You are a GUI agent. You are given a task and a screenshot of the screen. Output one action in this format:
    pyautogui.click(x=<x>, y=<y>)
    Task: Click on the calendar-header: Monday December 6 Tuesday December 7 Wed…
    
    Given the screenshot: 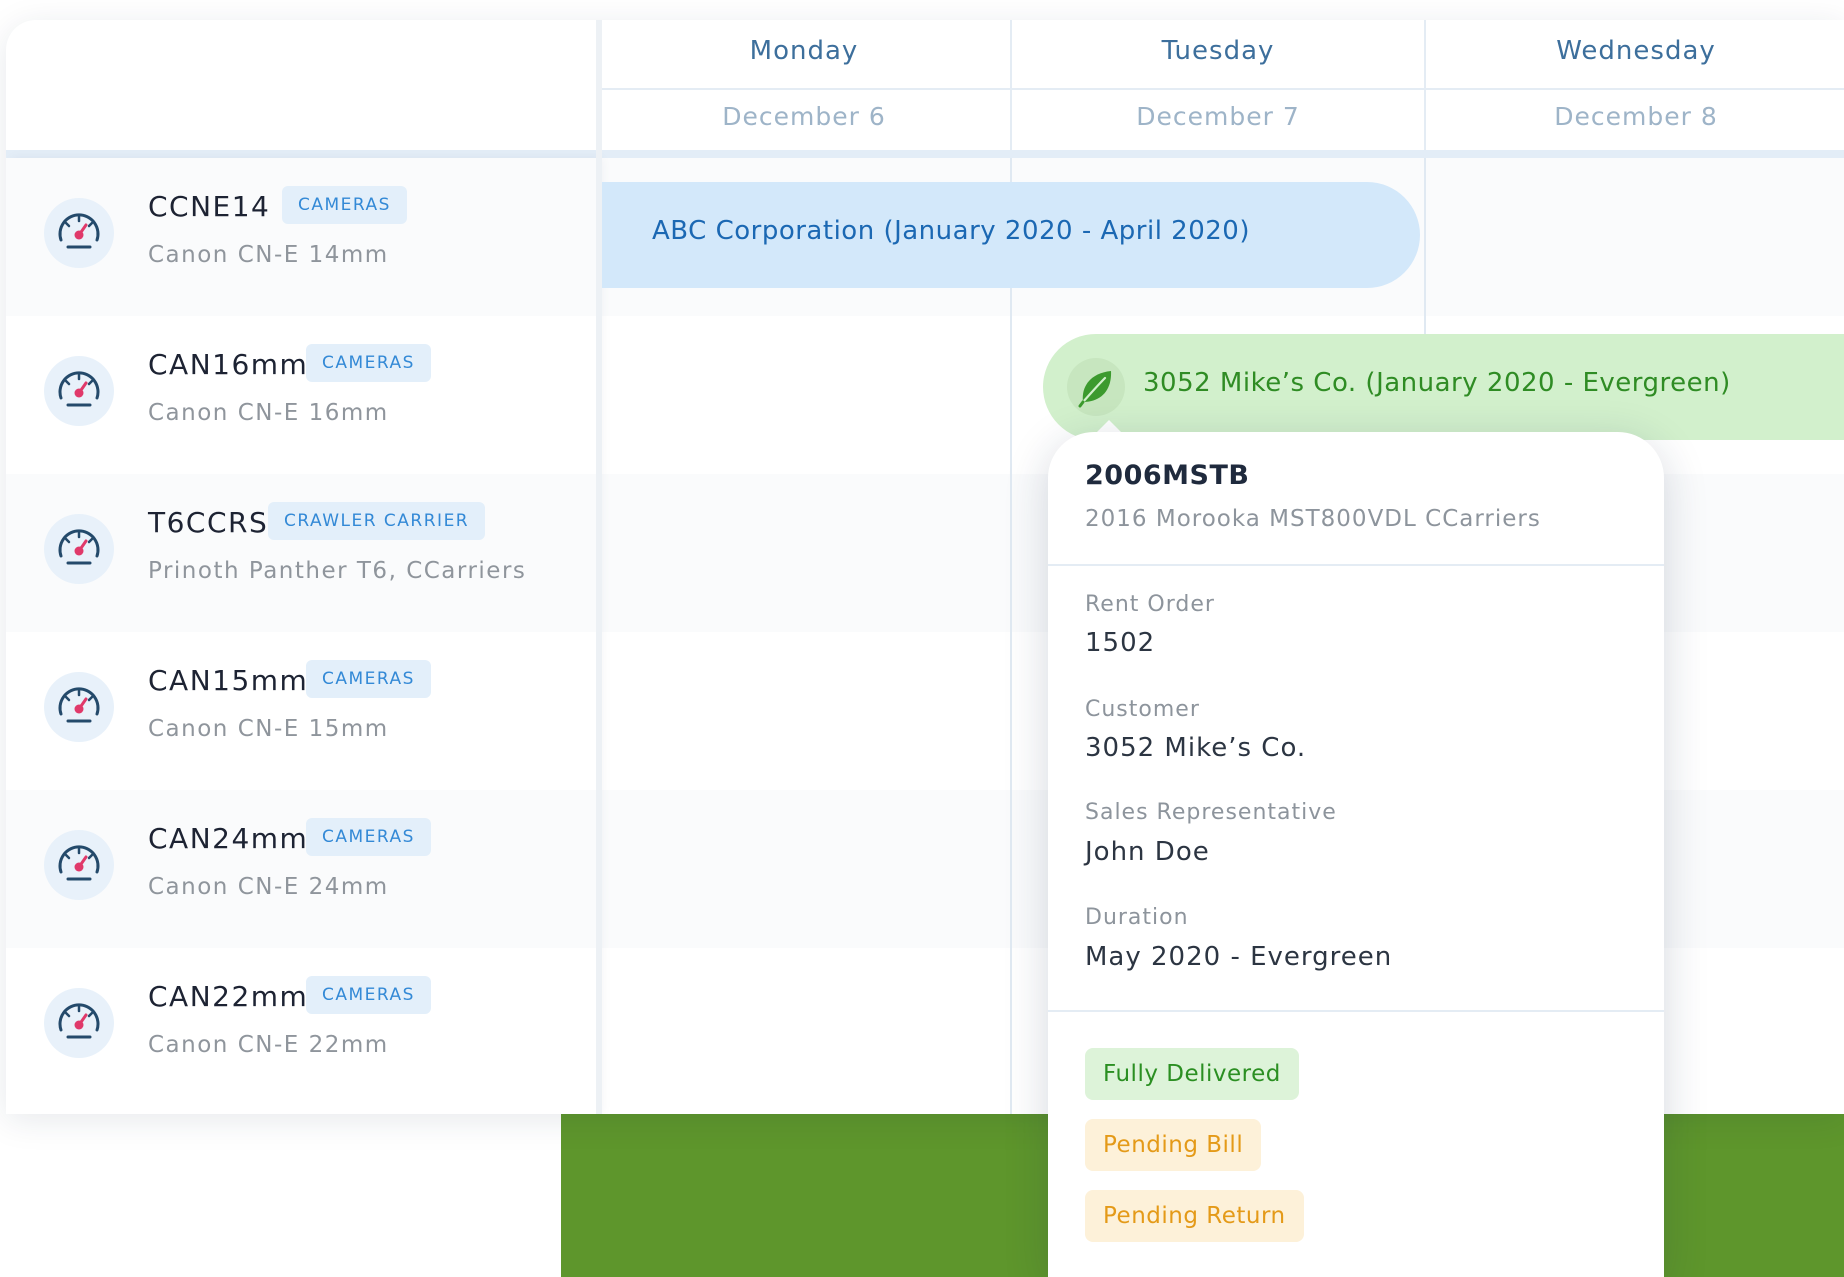 What is the action you would take?
    pyautogui.click(x=925, y=85)
    